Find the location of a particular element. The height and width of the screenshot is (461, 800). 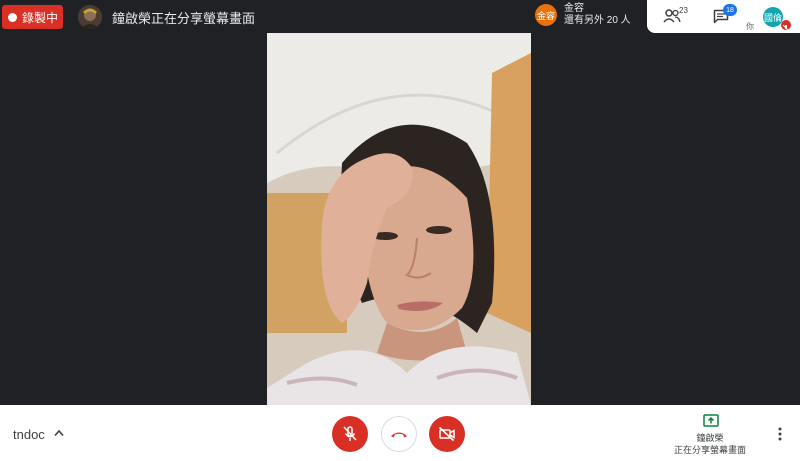

presenter-avatar is located at coordinates (90, 17).